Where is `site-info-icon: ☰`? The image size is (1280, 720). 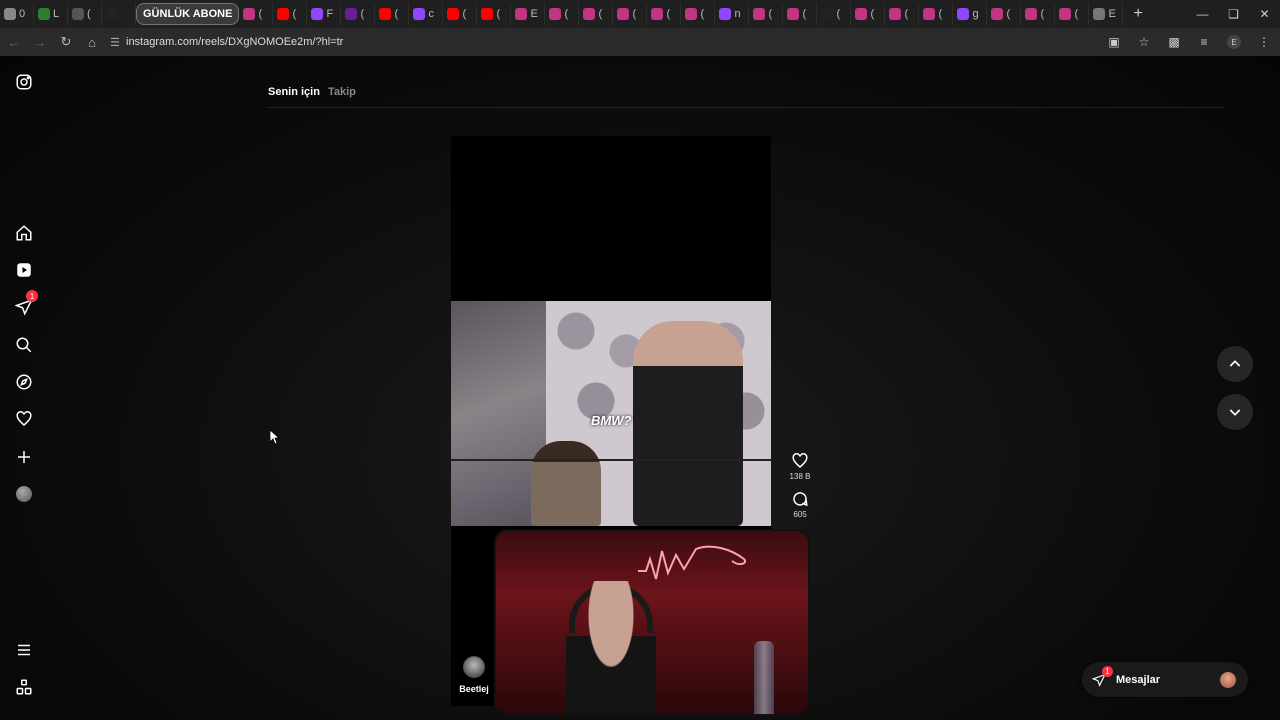
site-info-icon: ☰ is located at coordinates (115, 42).